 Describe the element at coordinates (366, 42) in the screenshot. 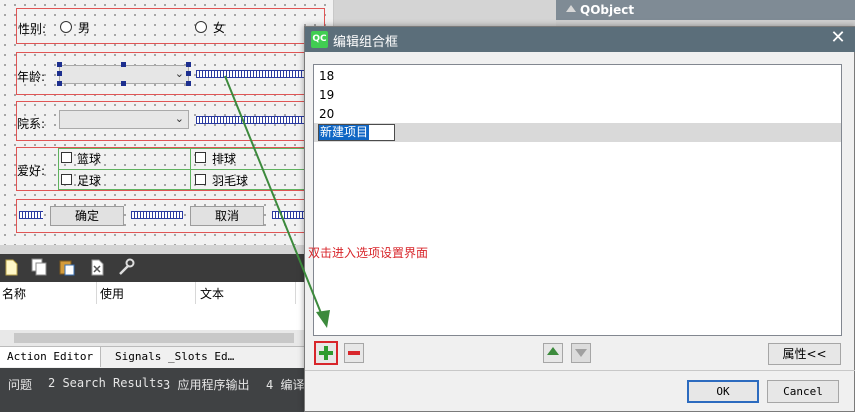

I see `dialog-title: 编辑组合框` at that location.